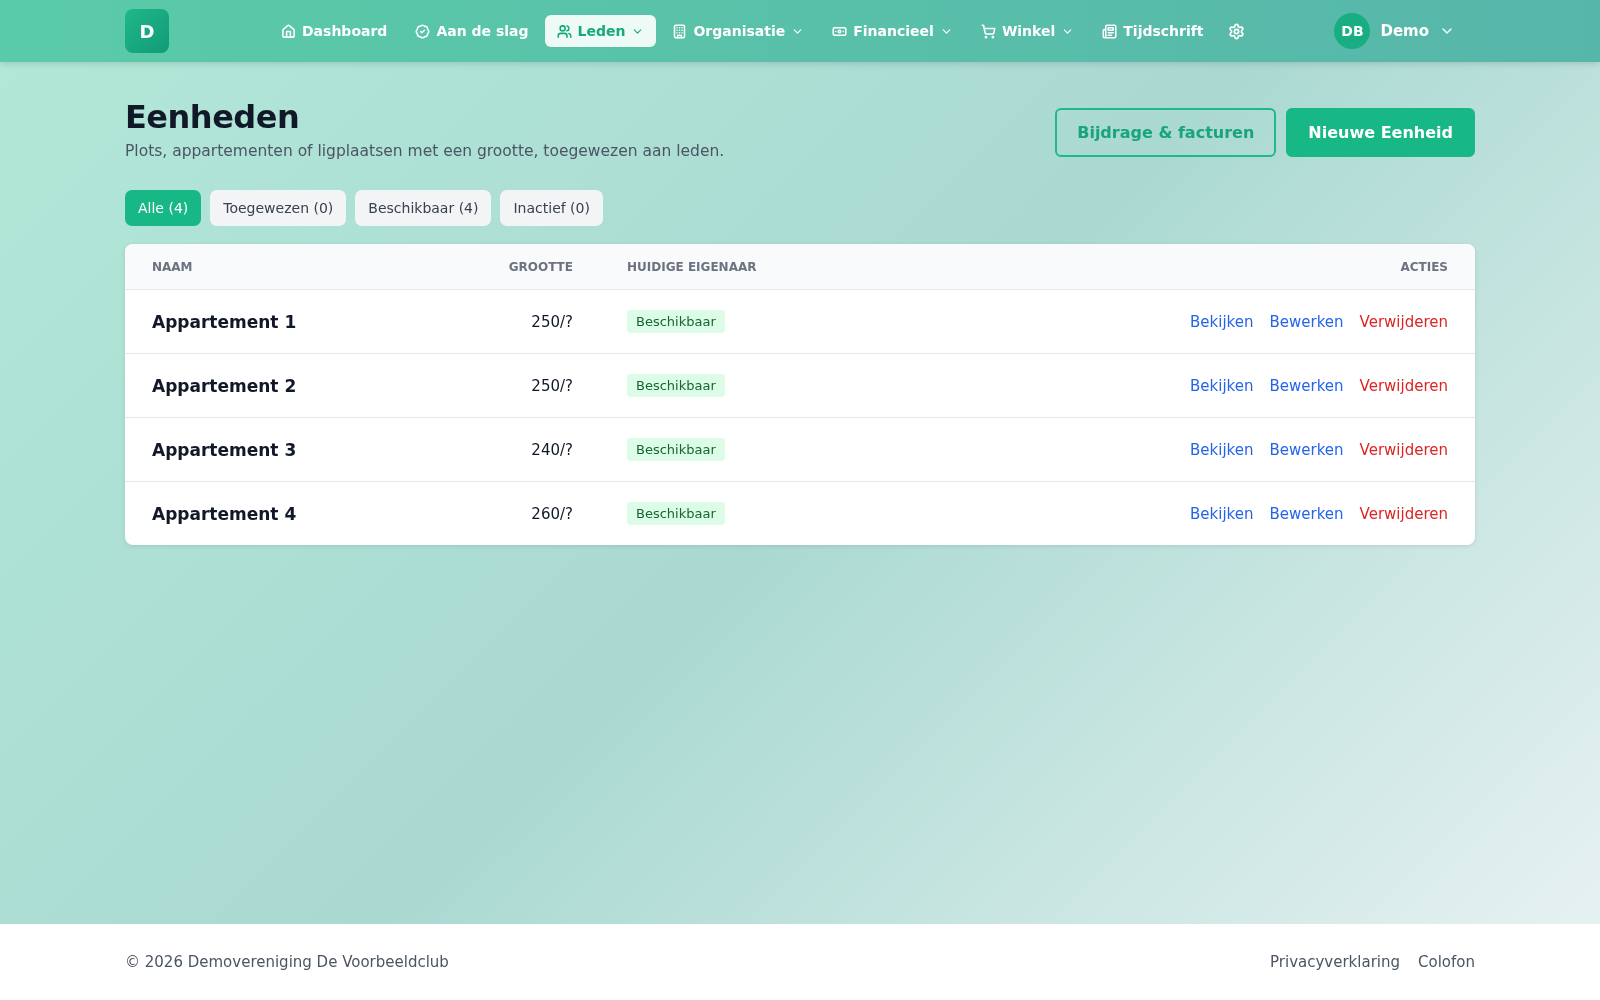 The height and width of the screenshot is (1000, 1600). Describe the element at coordinates (600, 31) in the screenshot. I see `nav-item: Leden` at that location.